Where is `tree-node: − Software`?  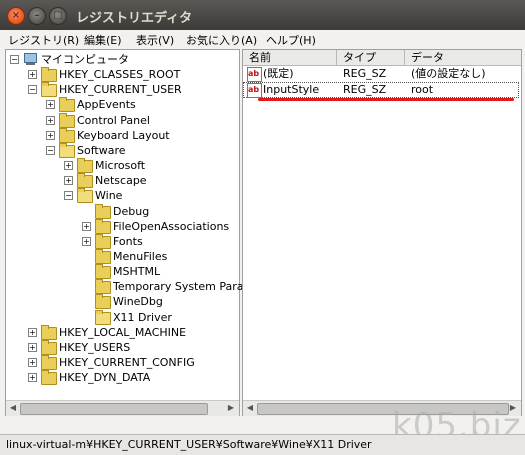 tree-node: − Software is located at coordinates (121, 150).